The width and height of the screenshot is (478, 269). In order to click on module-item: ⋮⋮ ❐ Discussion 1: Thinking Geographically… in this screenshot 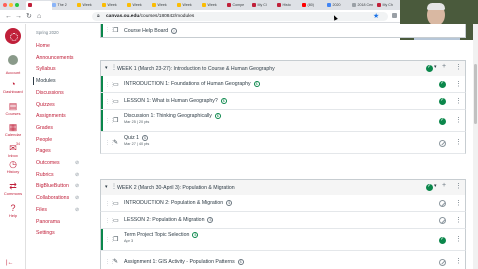, I will do `click(283, 121)`.